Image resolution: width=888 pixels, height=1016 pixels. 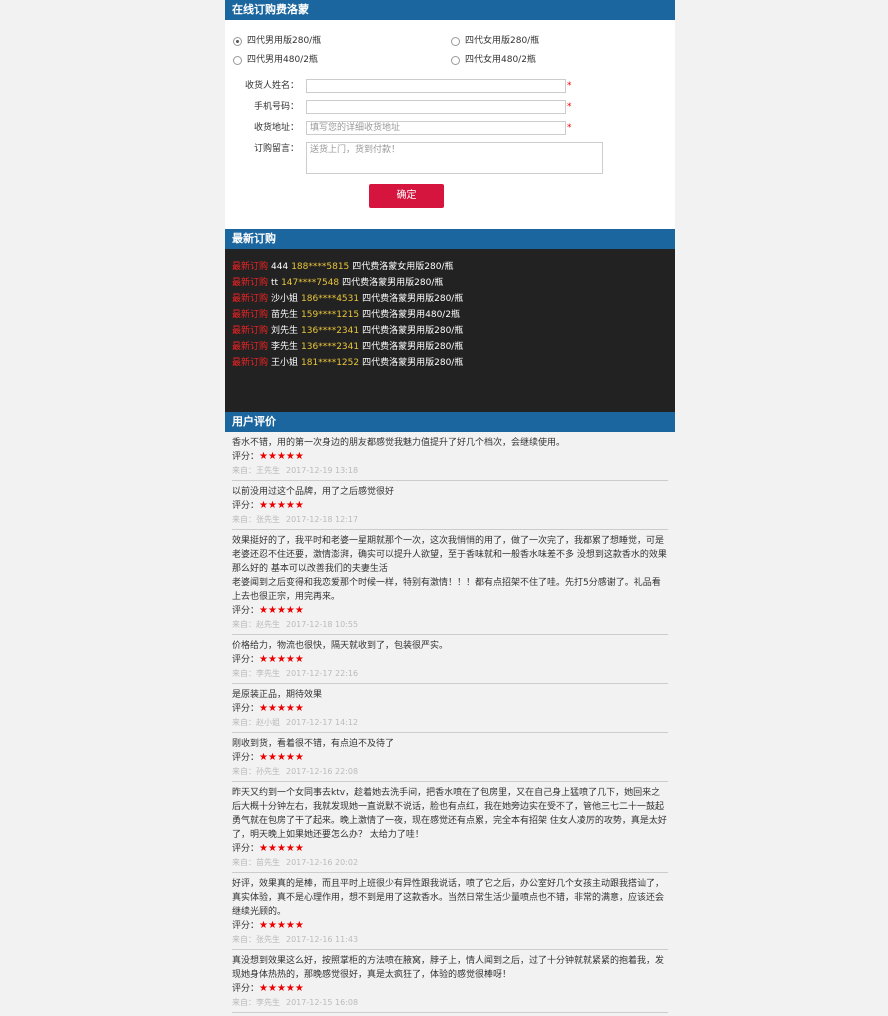 What do you see at coordinates (502, 41) in the screenshot?
I see `option-label: 四代女用版280/瓶` at bounding box center [502, 41].